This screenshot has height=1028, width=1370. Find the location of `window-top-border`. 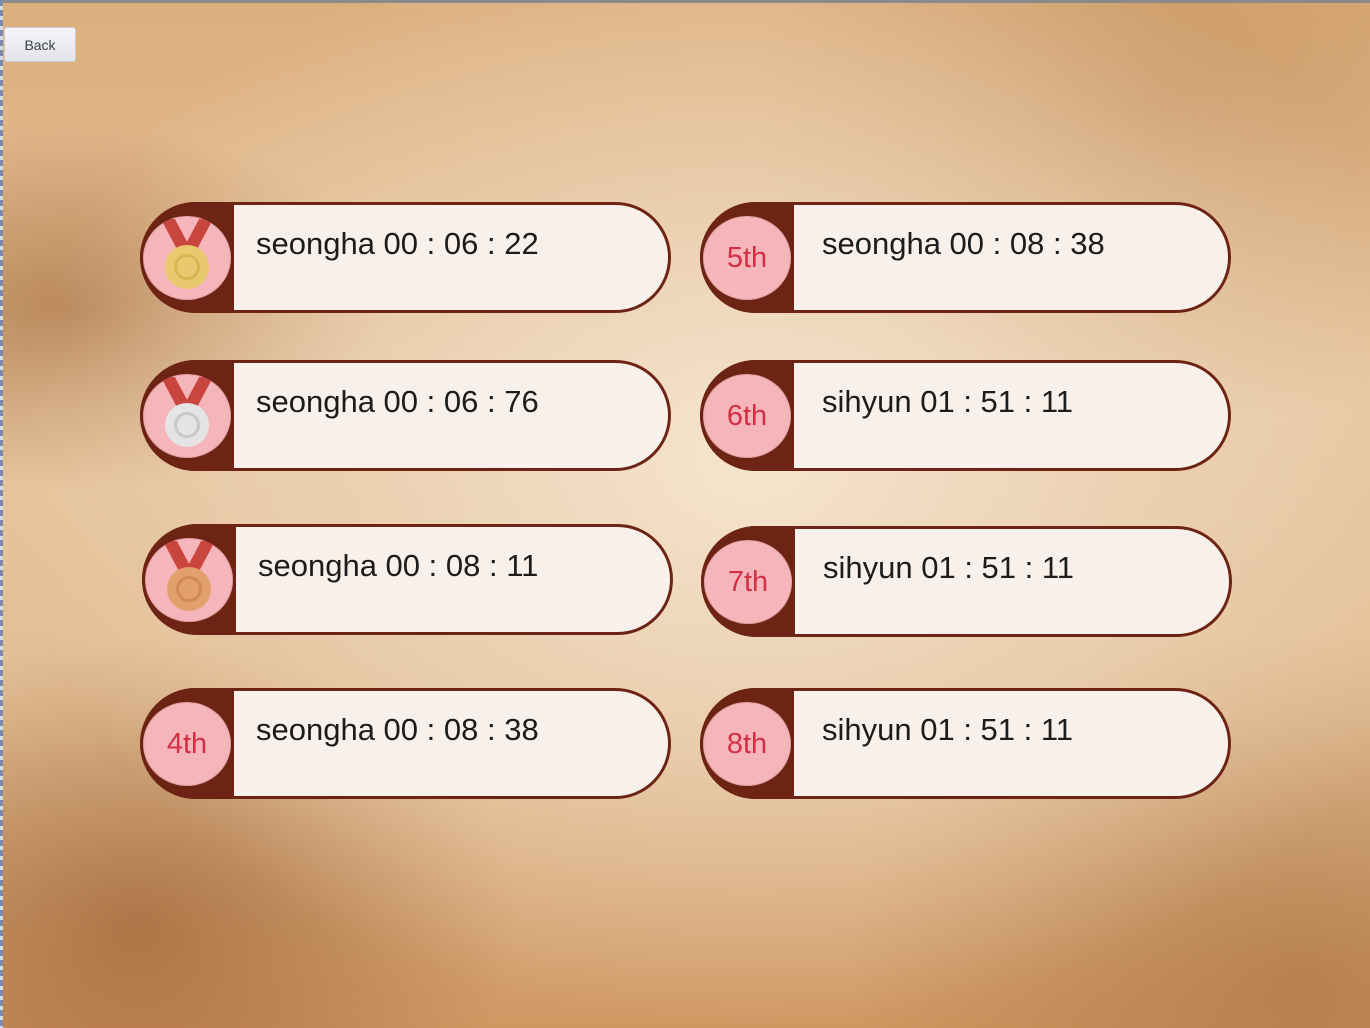

window-top-border is located at coordinates (685, 1).